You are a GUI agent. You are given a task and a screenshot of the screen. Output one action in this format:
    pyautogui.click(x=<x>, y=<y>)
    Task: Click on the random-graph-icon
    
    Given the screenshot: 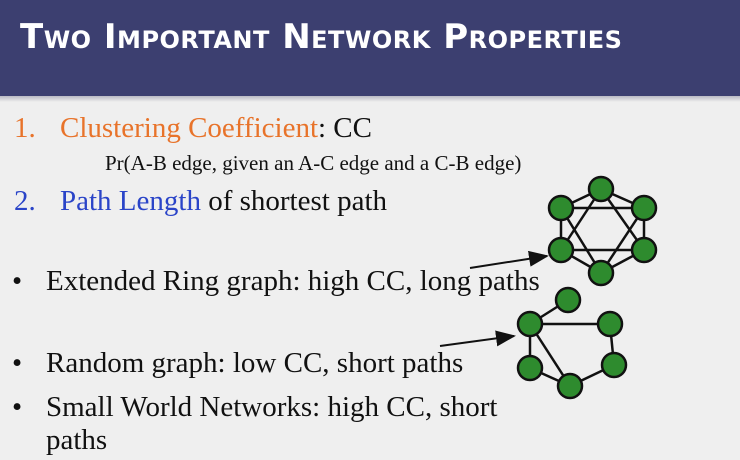 What is the action you would take?
    pyautogui.click(x=572, y=343)
    